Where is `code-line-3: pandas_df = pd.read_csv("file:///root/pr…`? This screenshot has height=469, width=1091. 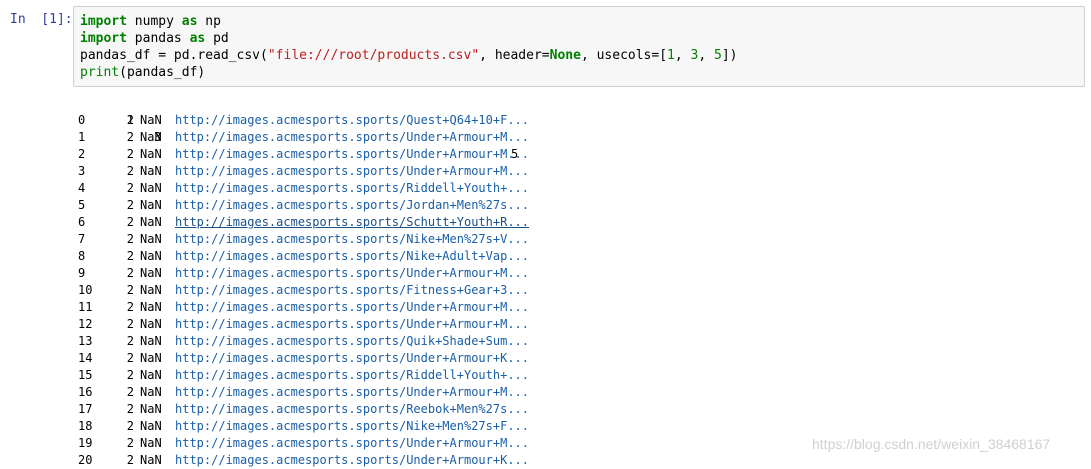 code-line-3: pandas_df = pd.read_csv("file:///root/pr… is located at coordinates (409, 55).